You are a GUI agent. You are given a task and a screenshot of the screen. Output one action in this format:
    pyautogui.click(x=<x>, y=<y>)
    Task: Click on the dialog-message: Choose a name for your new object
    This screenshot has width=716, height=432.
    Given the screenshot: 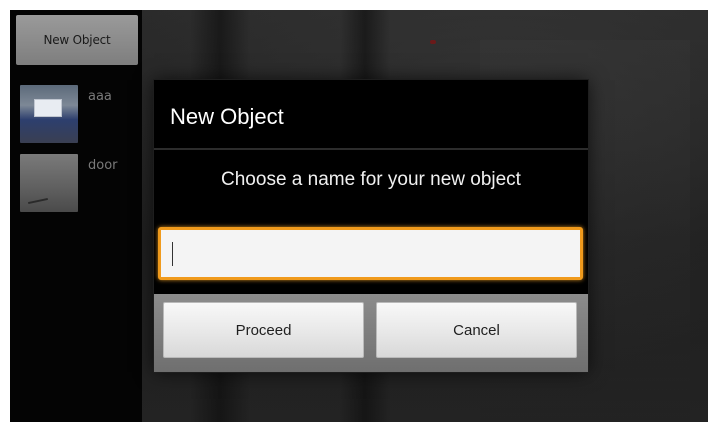 What is the action you would take?
    pyautogui.click(x=371, y=179)
    